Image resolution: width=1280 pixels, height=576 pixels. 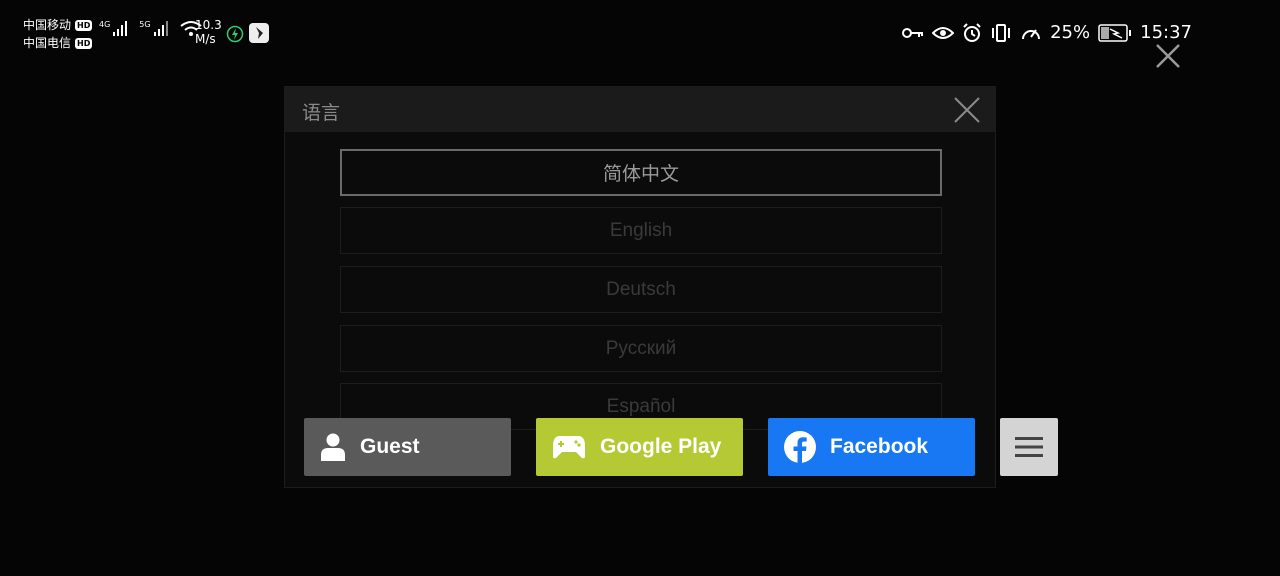 I want to click on more-options-button, so click(x=1029, y=447).